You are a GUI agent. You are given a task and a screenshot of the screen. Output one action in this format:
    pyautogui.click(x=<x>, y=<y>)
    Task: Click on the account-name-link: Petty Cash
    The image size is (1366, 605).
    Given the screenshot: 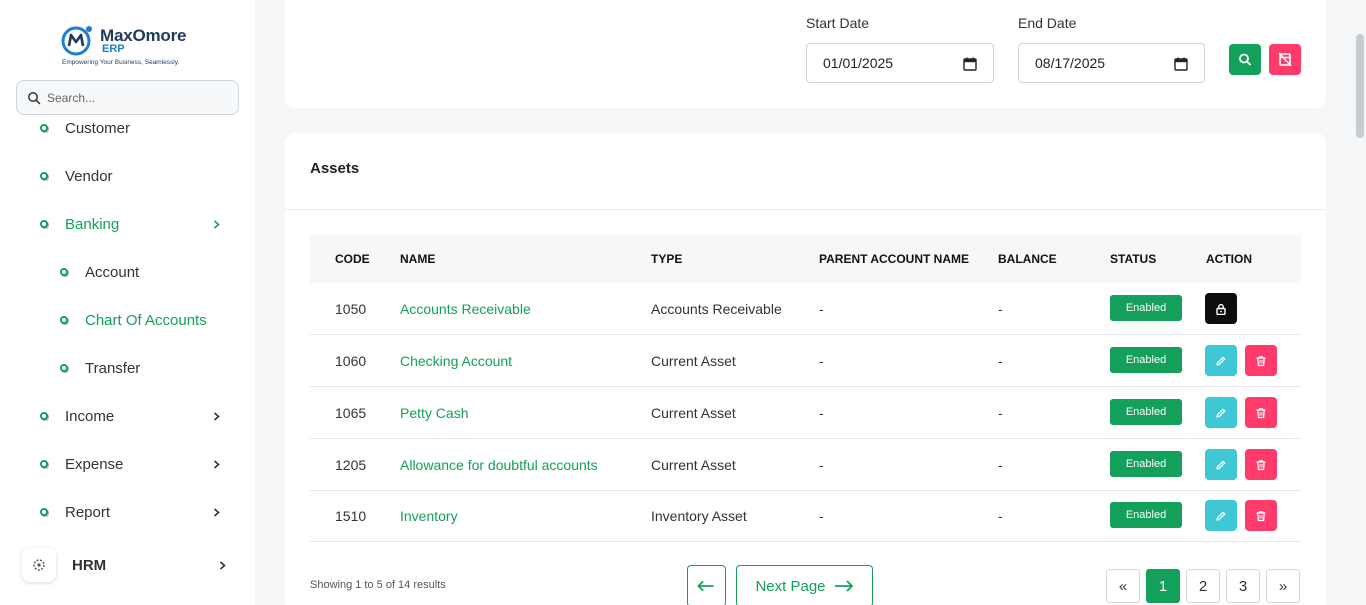 What is the action you would take?
    pyautogui.click(x=434, y=413)
    